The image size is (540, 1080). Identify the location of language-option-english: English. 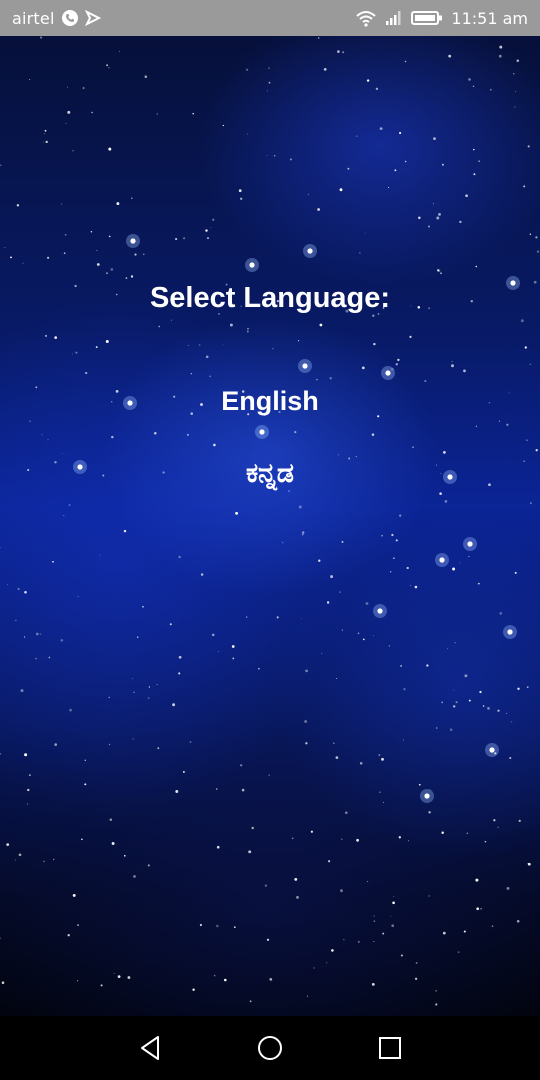
(270, 401).